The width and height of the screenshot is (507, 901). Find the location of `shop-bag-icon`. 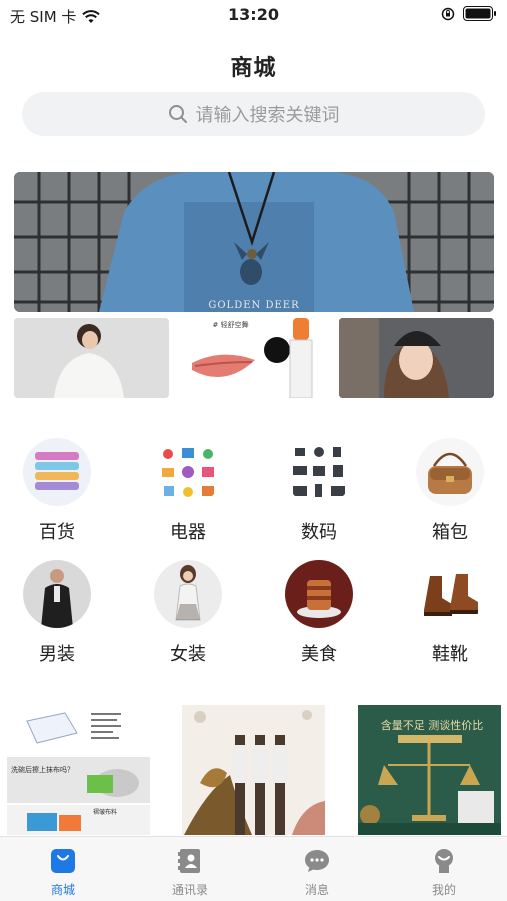

shop-bag-icon is located at coordinates (63, 861).